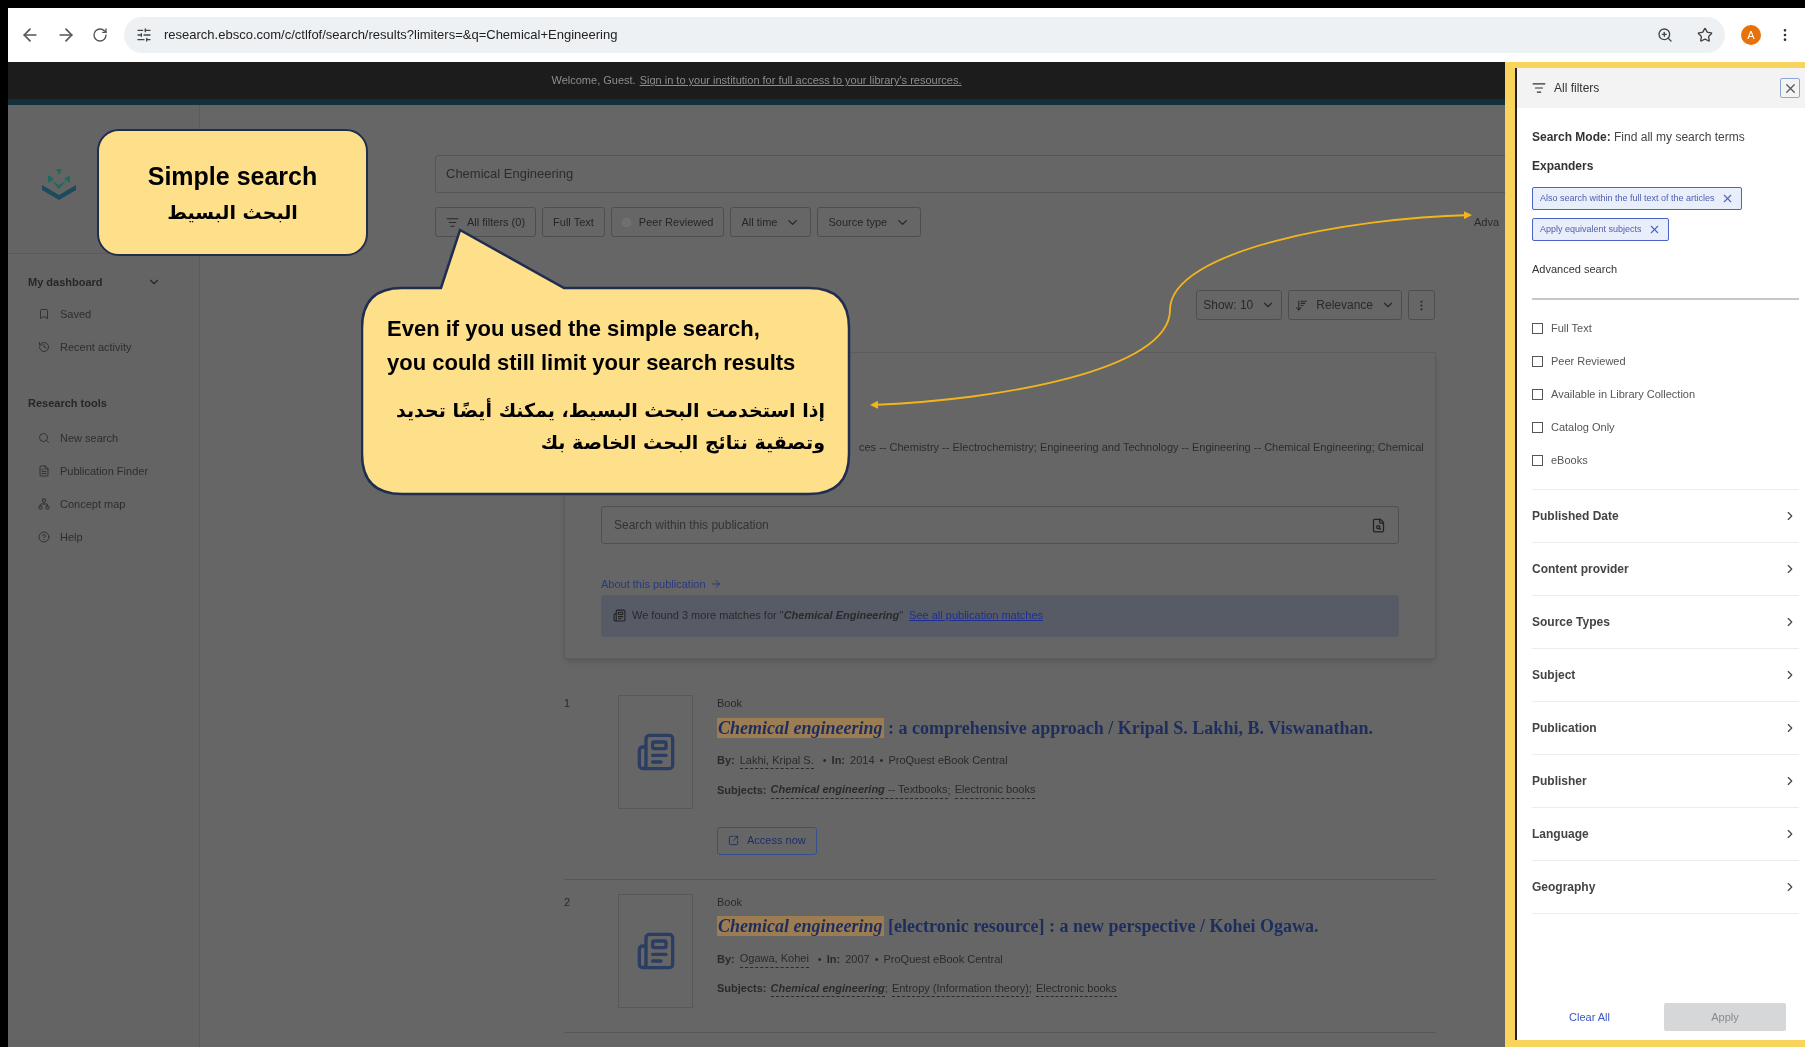 Image resolution: width=1805 pixels, height=1047 pixels. Describe the element at coordinates (1563, 166) in the screenshot. I see `expanders-heading: Expanders` at that location.